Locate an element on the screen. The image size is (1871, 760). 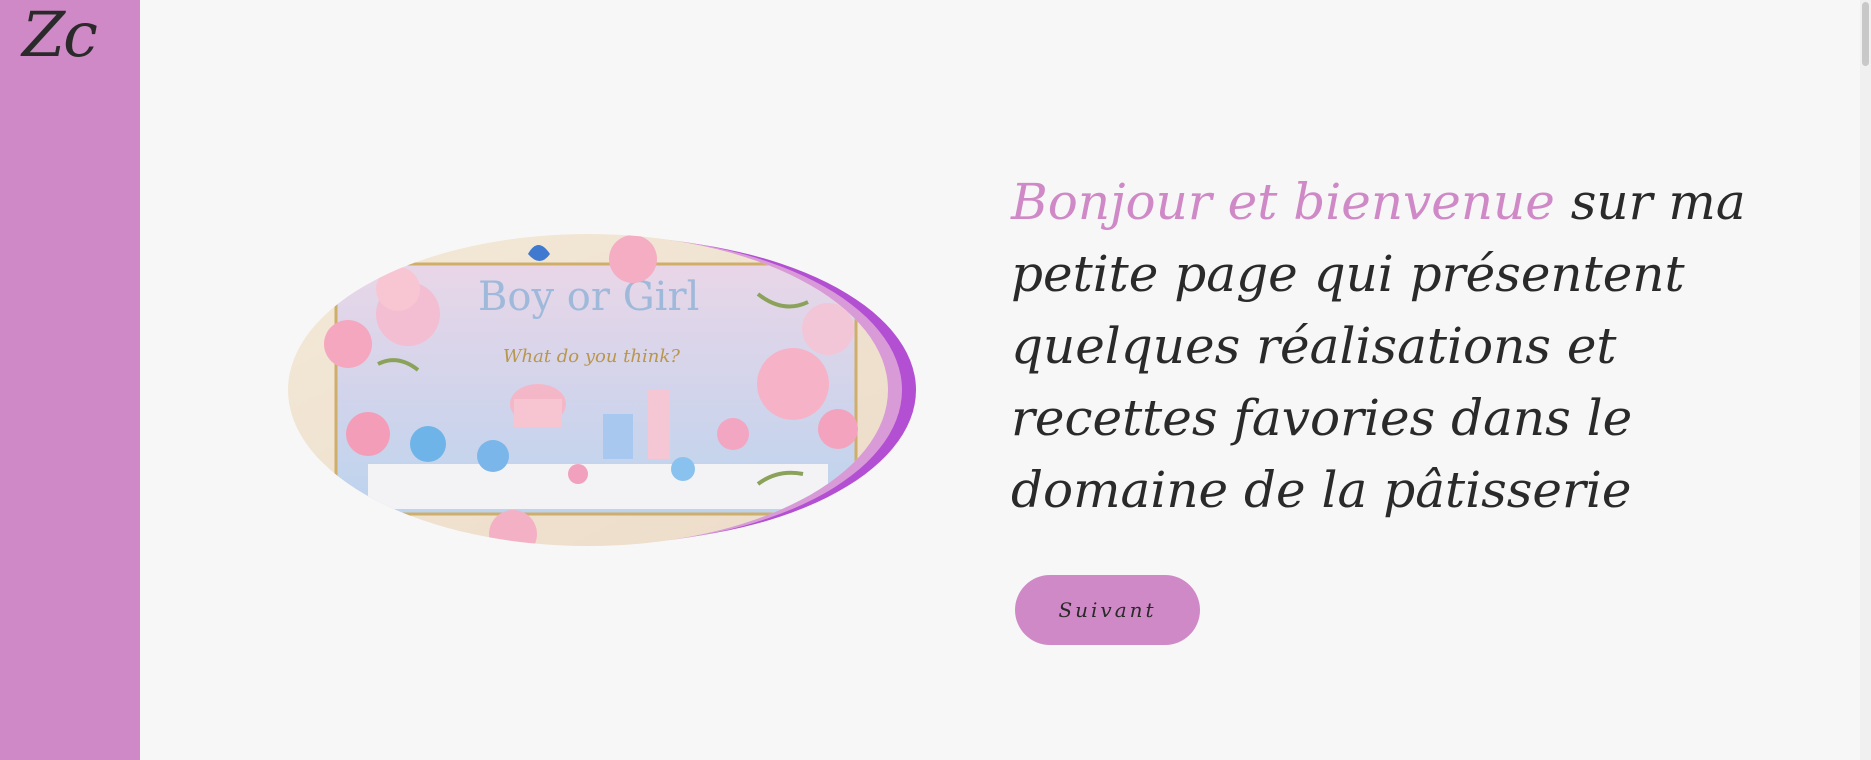
vertical-scrollbar is located at coordinates (1865, 380).